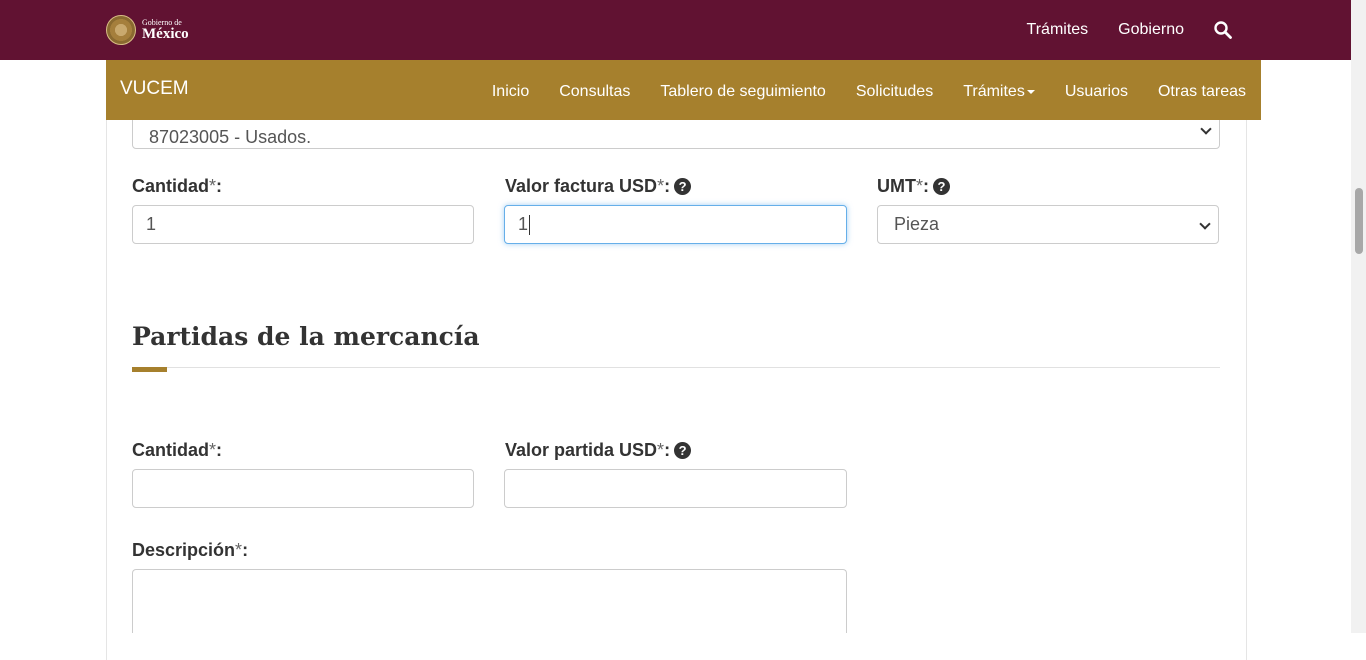 The height and width of the screenshot is (660, 1366). I want to click on gobierno-mexico-logo: Gobierno de México, so click(147, 30).